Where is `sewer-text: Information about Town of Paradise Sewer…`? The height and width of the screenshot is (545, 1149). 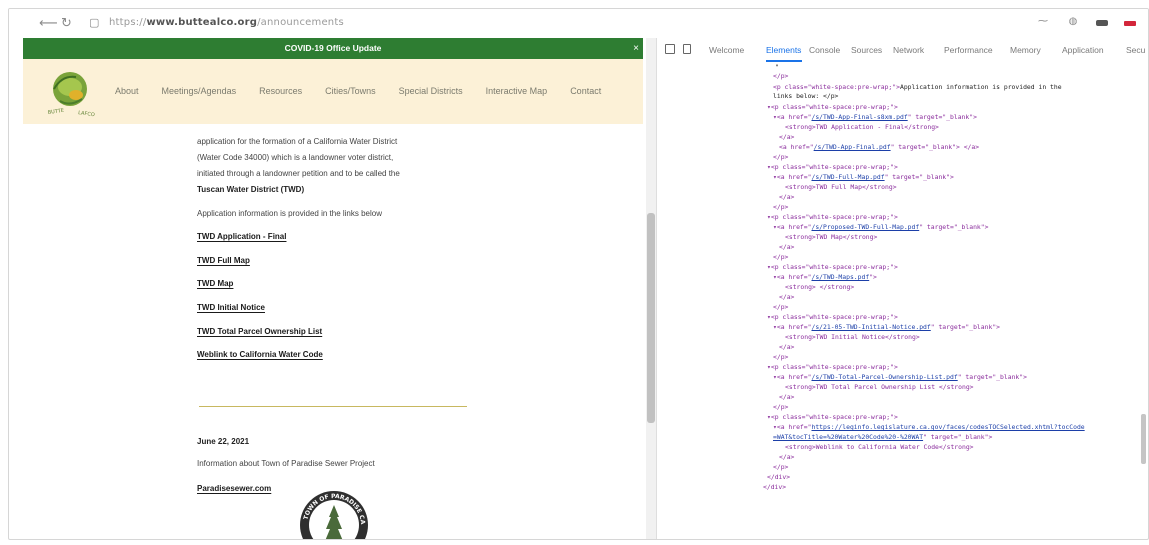 sewer-text: Information about Town of Paradise Sewer… is located at coordinates (286, 463).